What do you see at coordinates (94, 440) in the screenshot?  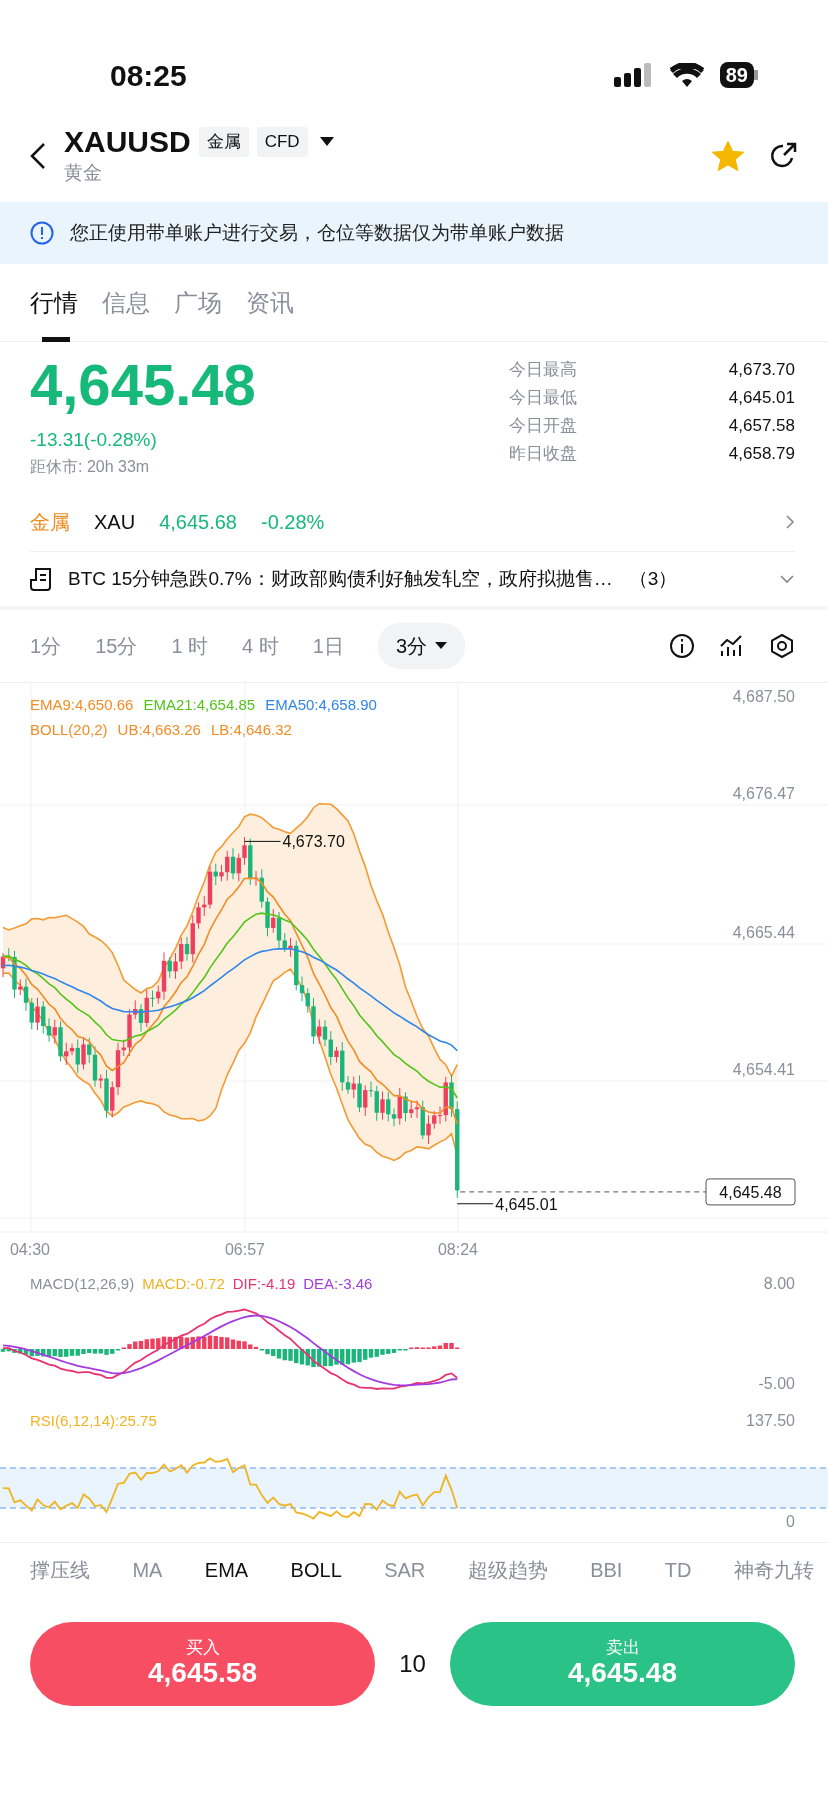 I see `price-change: -13.31(-0.28%)` at bounding box center [94, 440].